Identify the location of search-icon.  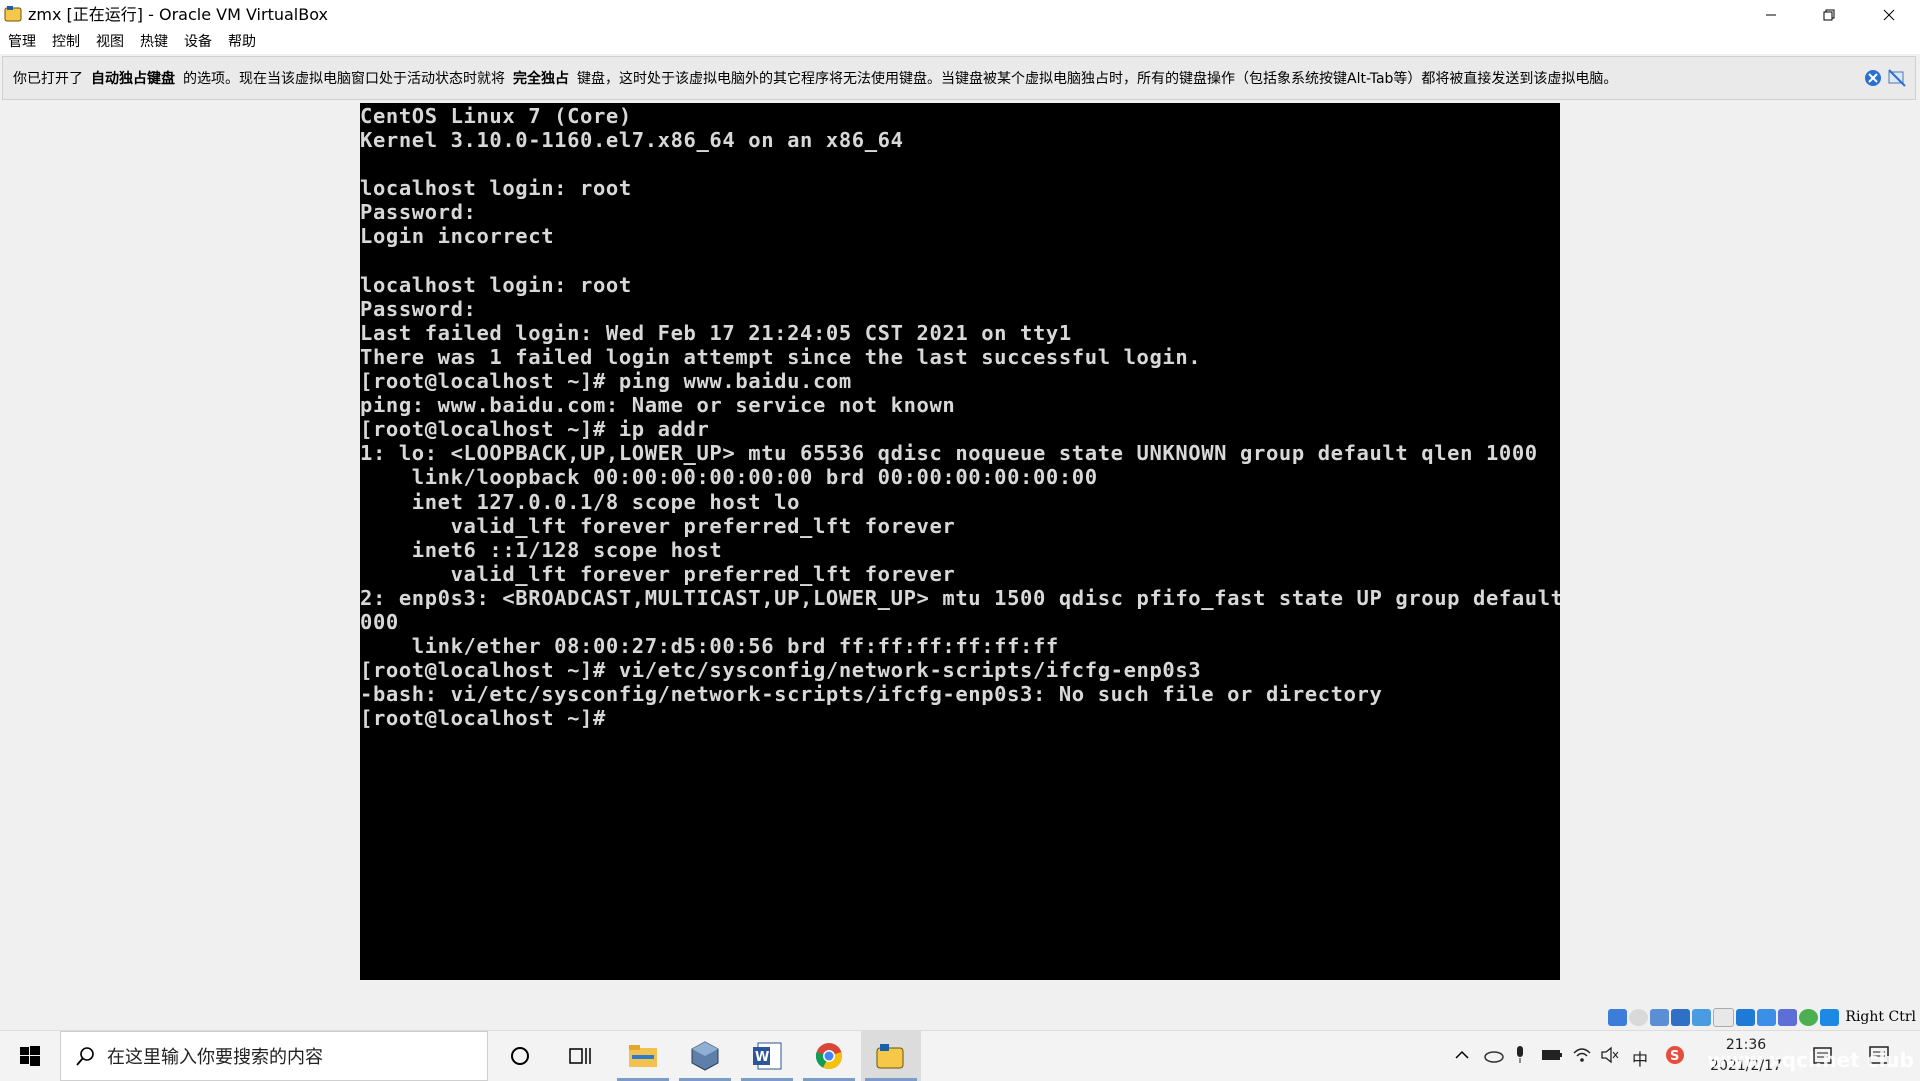
(85, 1056).